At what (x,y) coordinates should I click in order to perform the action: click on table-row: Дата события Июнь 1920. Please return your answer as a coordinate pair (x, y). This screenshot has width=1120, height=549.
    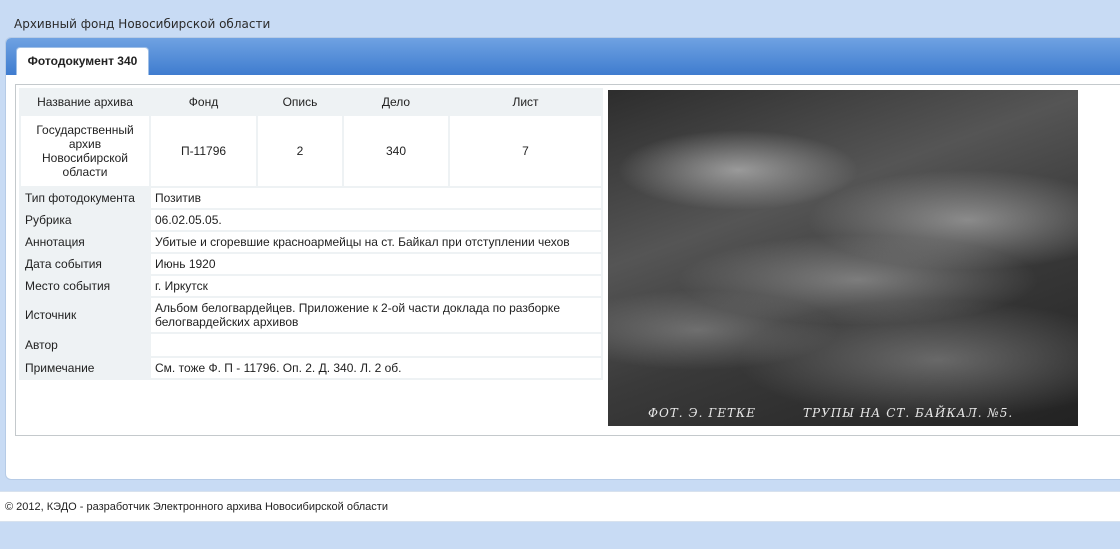
    Looking at the image, I should click on (311, 264).